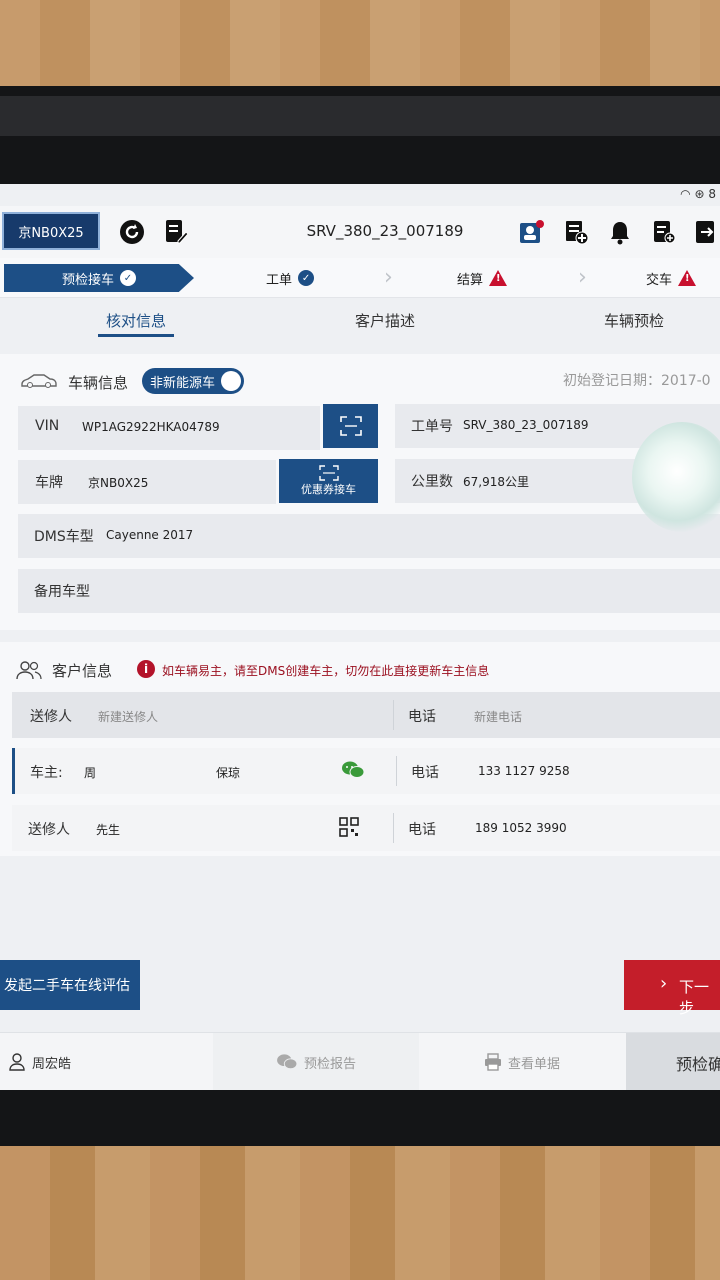 The height and width of the screenshot is (1280, 720). What do you see at coordinates (52, 1064) in the screenshot?
I see `user-name: 周宏皓` at bounding box center [52, 1064].